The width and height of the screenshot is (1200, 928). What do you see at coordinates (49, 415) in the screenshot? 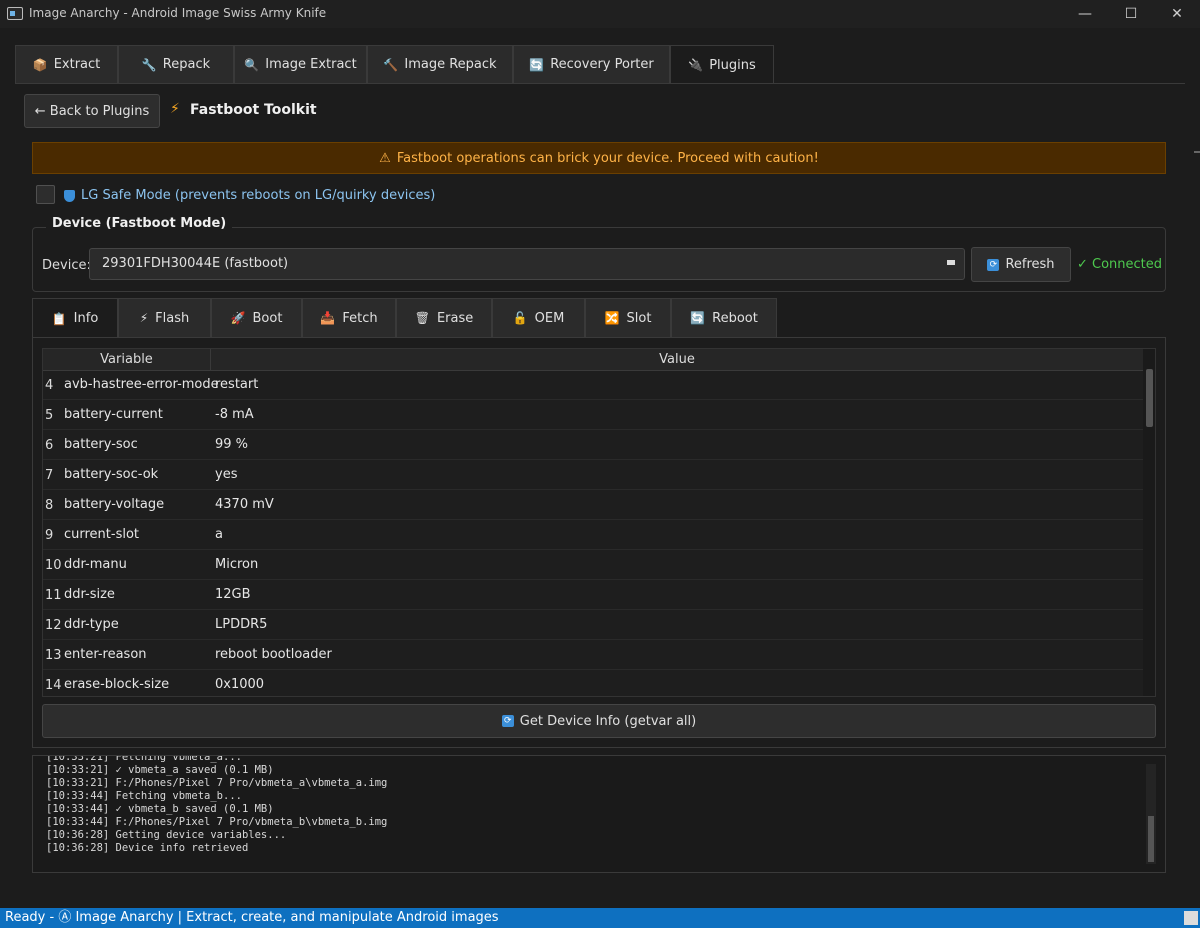
I see `row-number: 5` at bounding box center [49, 415].